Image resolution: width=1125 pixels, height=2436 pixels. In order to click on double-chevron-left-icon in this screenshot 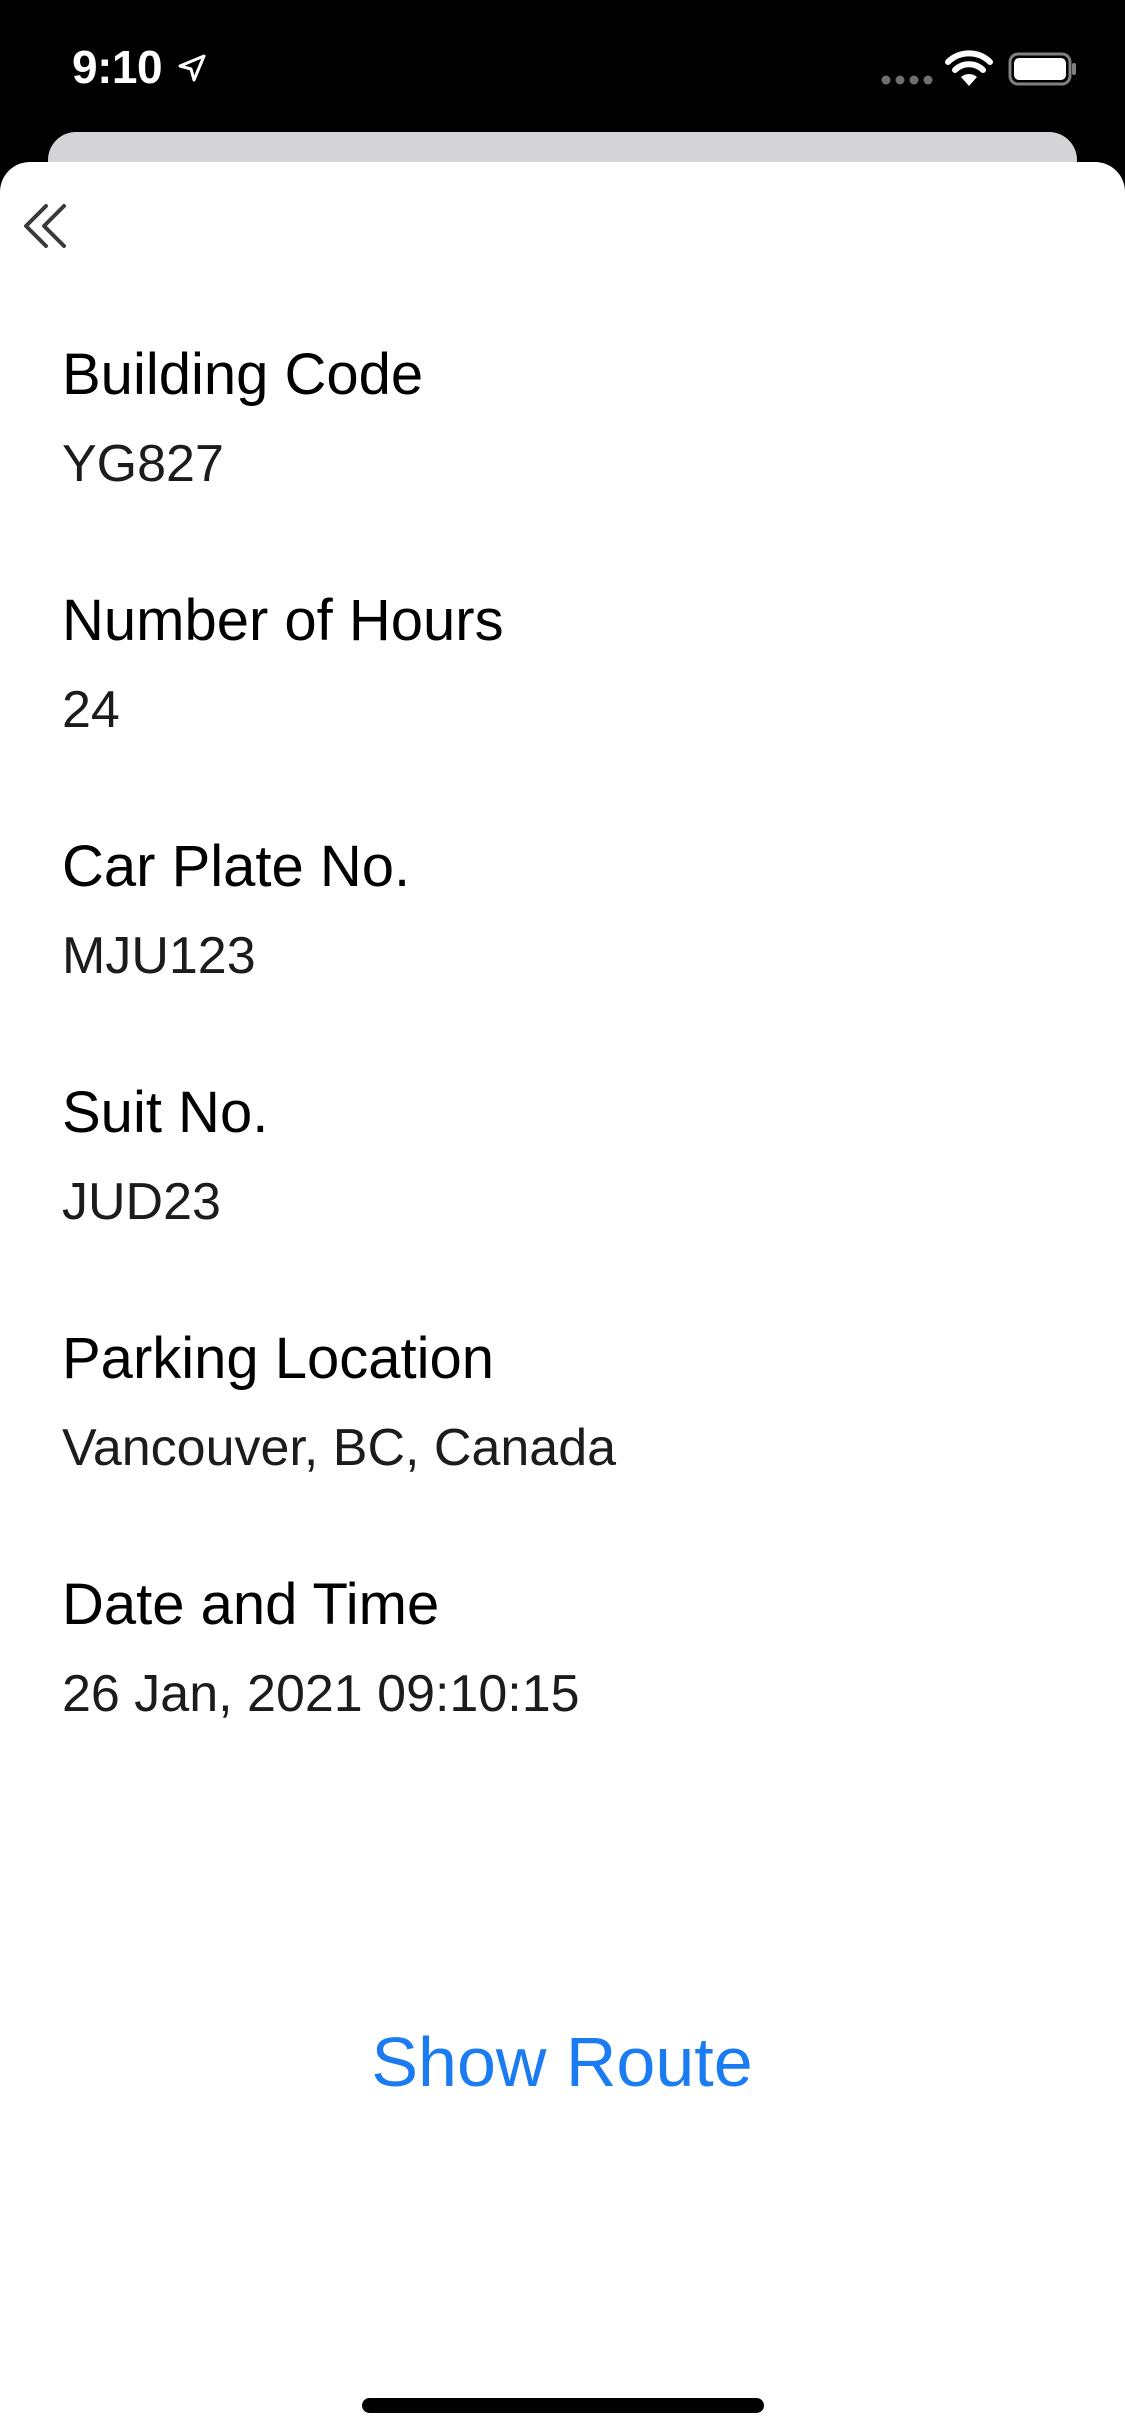, I will do `click(45, 226)`.